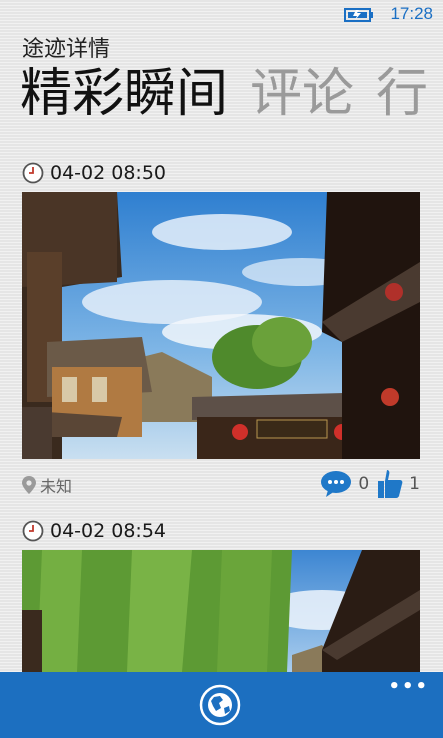 Image resolution: width=443 pixels, height=738 pixels. Describe the element at coordinates (221, 484) in the screenshot. I see `moment-meta: 未知 0 1` at that location.